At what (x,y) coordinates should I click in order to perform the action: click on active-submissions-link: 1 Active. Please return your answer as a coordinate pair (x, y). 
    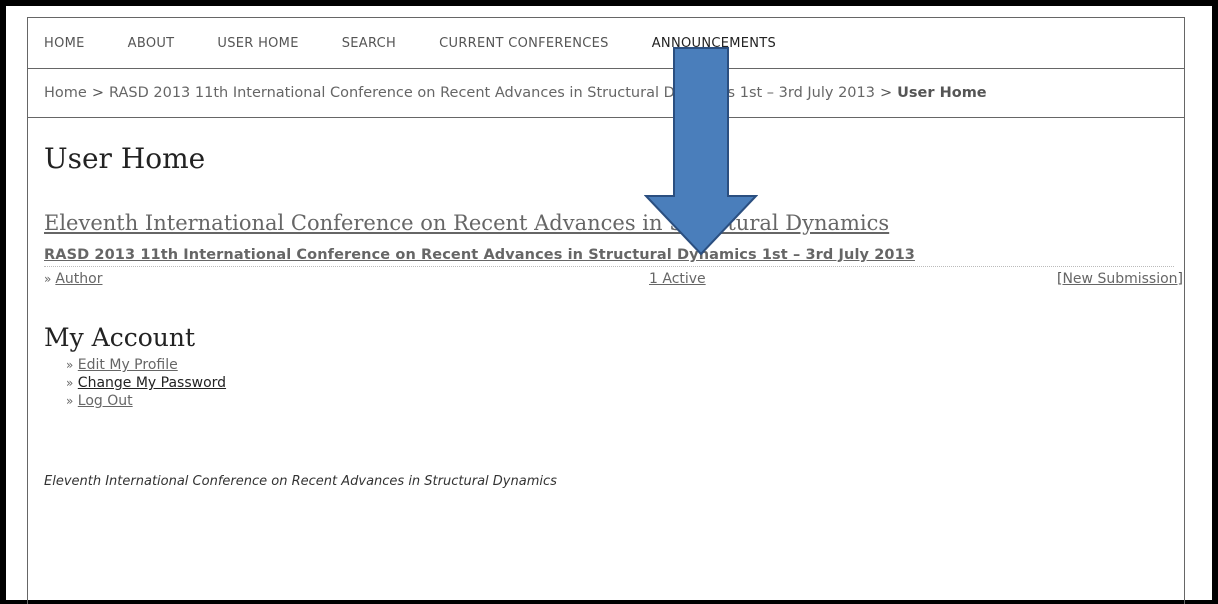
    Looking at the image, I should click on (677, 279).